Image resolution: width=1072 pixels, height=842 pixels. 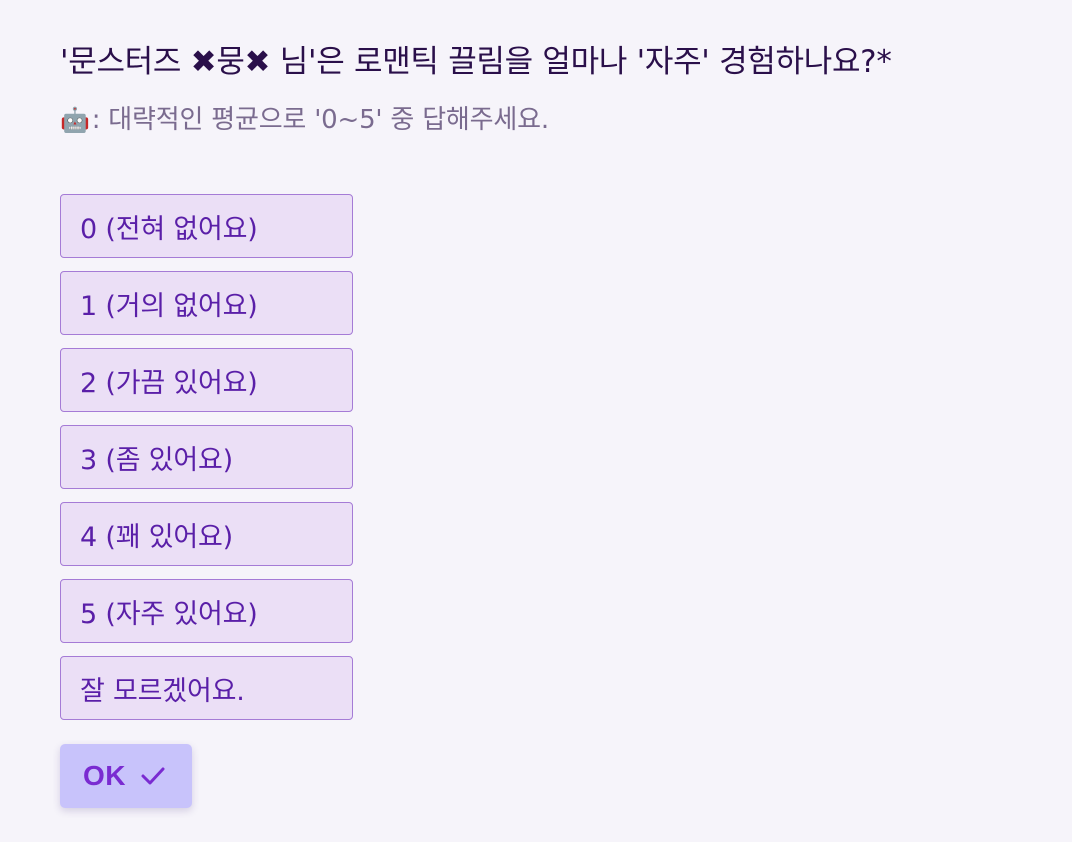 I want to click on option-1: 1 (거의 없어요), so click(x=206, y=303).